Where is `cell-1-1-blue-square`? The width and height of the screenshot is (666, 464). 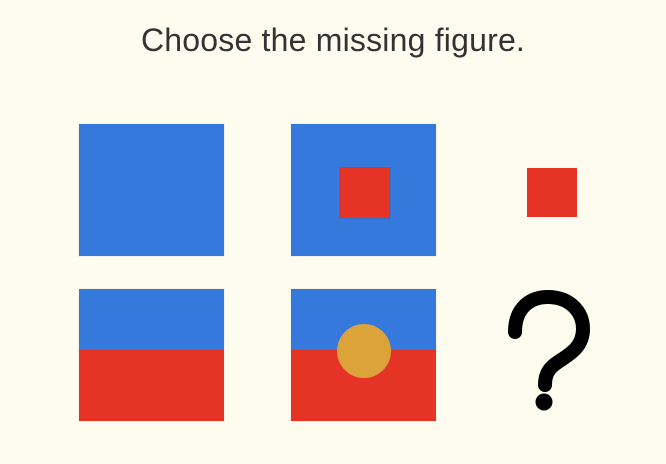 cell-1-1-blue-square is located at coordinates (151, 190).